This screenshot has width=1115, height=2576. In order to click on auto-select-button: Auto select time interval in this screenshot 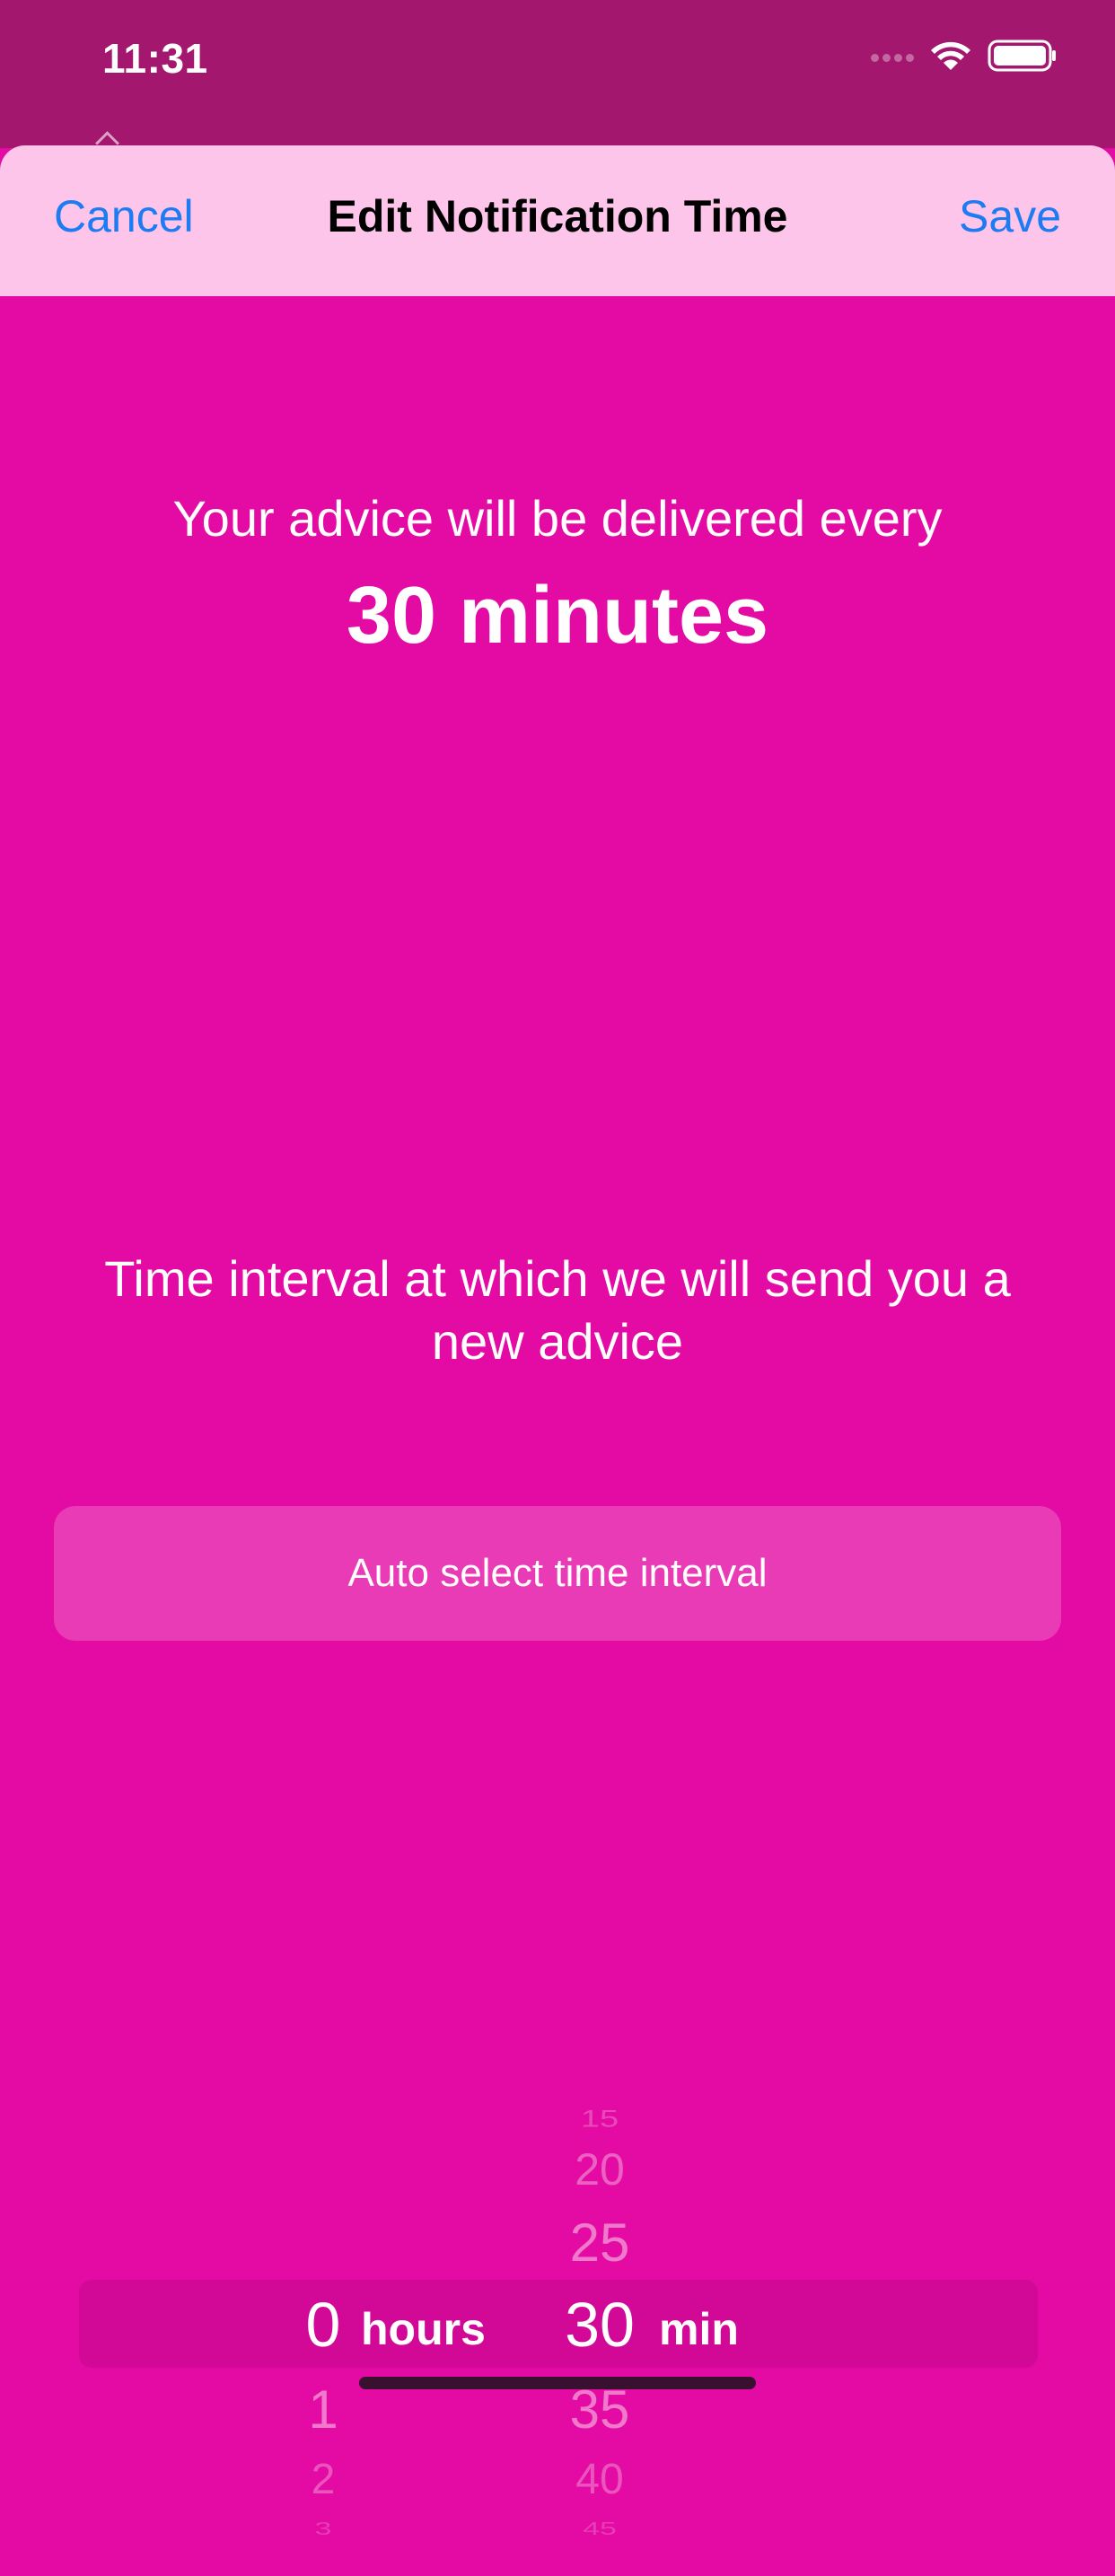, I will do `click(557, 1573)`.